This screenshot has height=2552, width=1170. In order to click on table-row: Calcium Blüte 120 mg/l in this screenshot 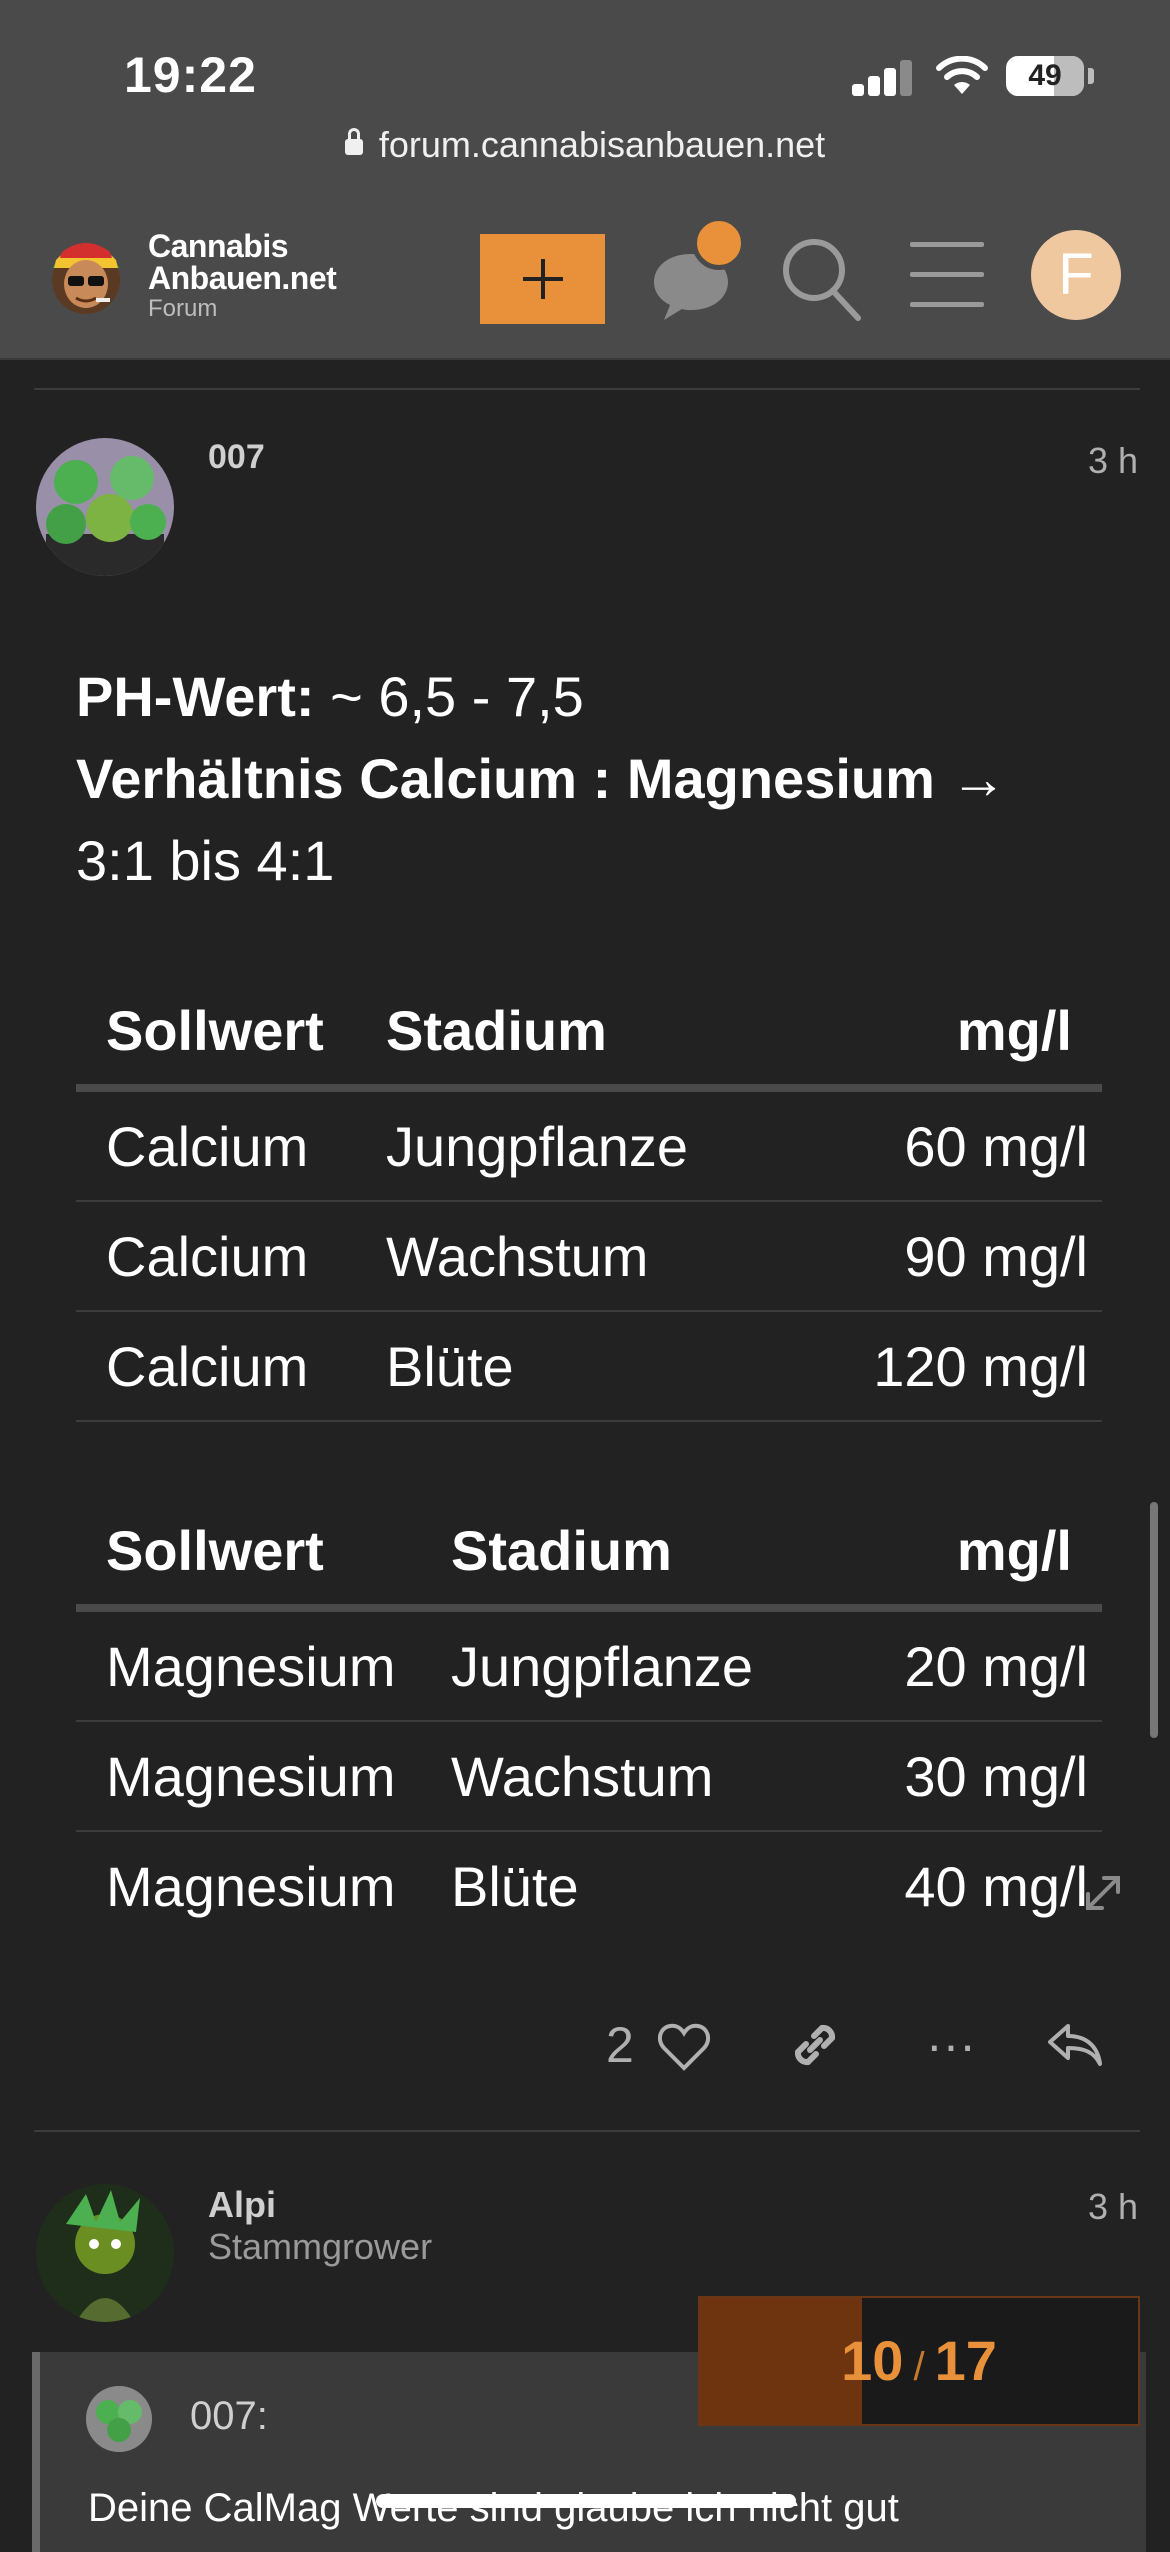, I will do `click(589, 1366)`.